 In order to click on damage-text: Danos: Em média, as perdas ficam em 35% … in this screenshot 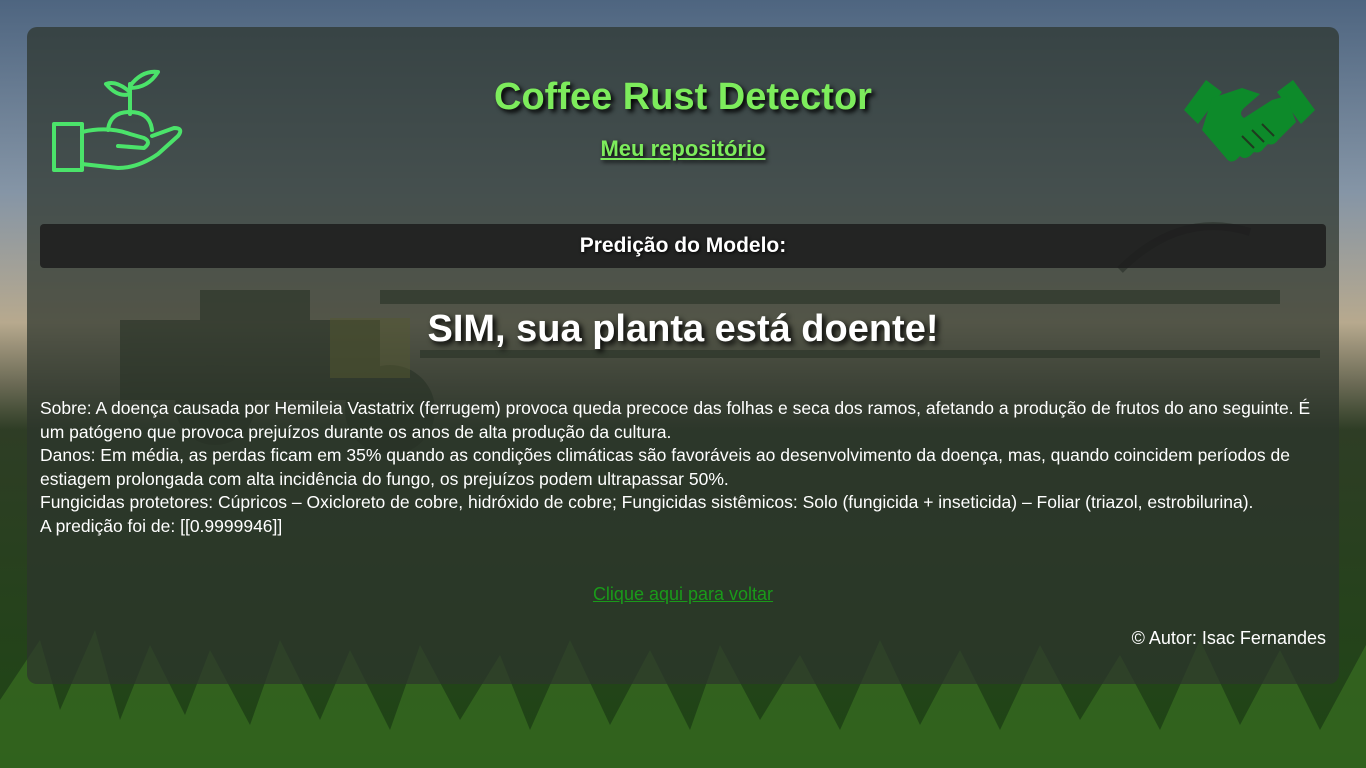, I will do `click(665, 467)`.